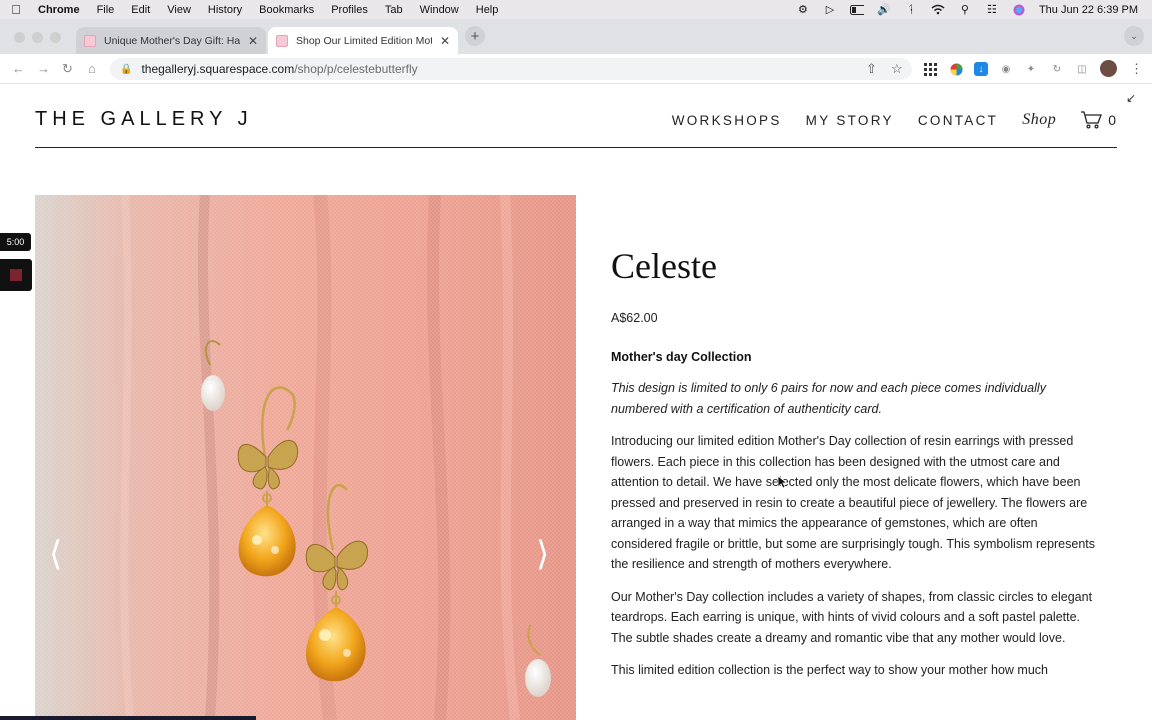  I want to click on page-progress-bar, so click(128, 718).